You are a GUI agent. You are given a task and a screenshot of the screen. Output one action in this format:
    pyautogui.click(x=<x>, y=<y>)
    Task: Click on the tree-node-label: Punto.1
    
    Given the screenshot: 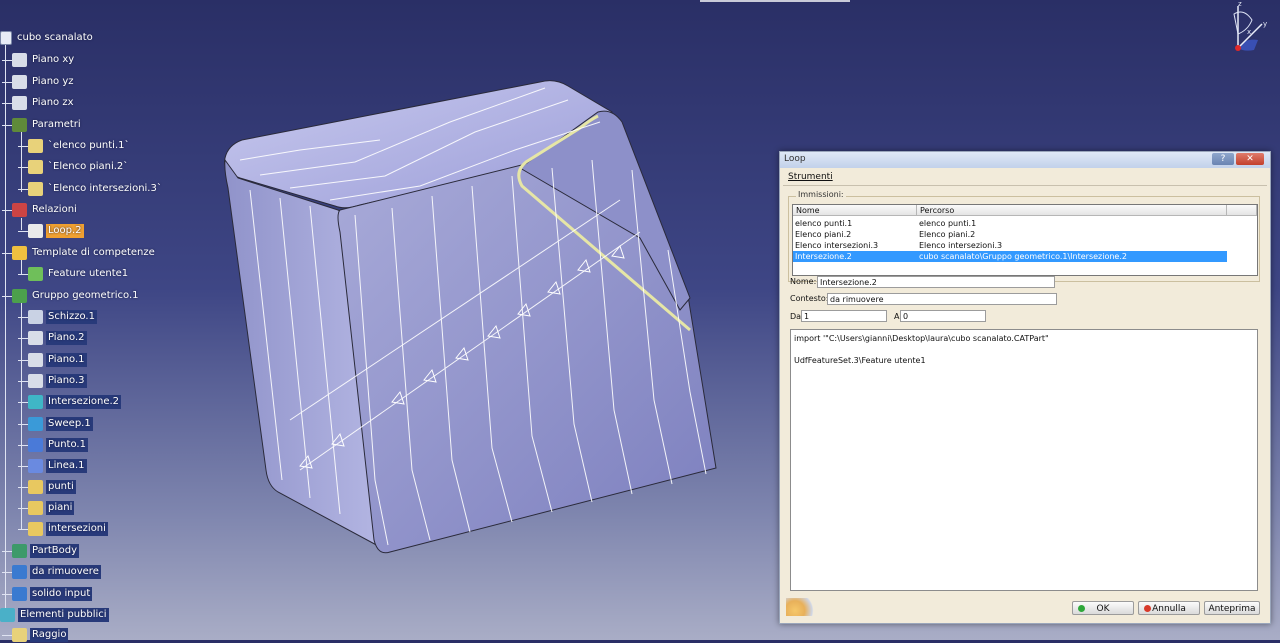 What is the action you would take?
    pyautogui.click(x=67, y=445)
    